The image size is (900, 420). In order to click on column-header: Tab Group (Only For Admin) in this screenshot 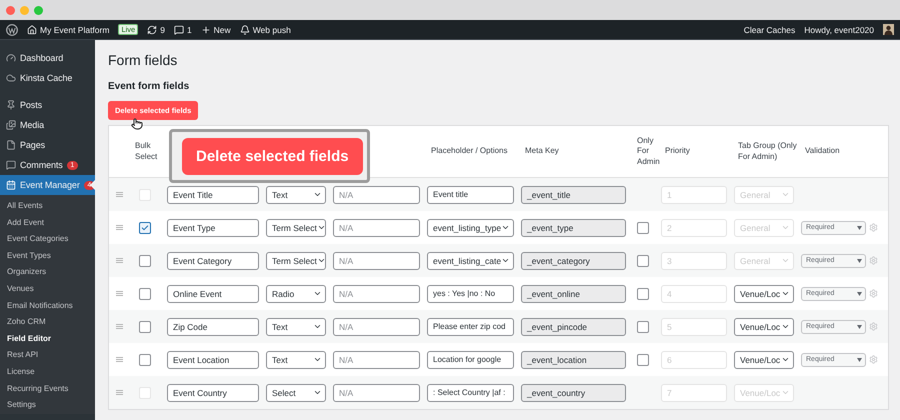, I will do `click(767, 151)`.